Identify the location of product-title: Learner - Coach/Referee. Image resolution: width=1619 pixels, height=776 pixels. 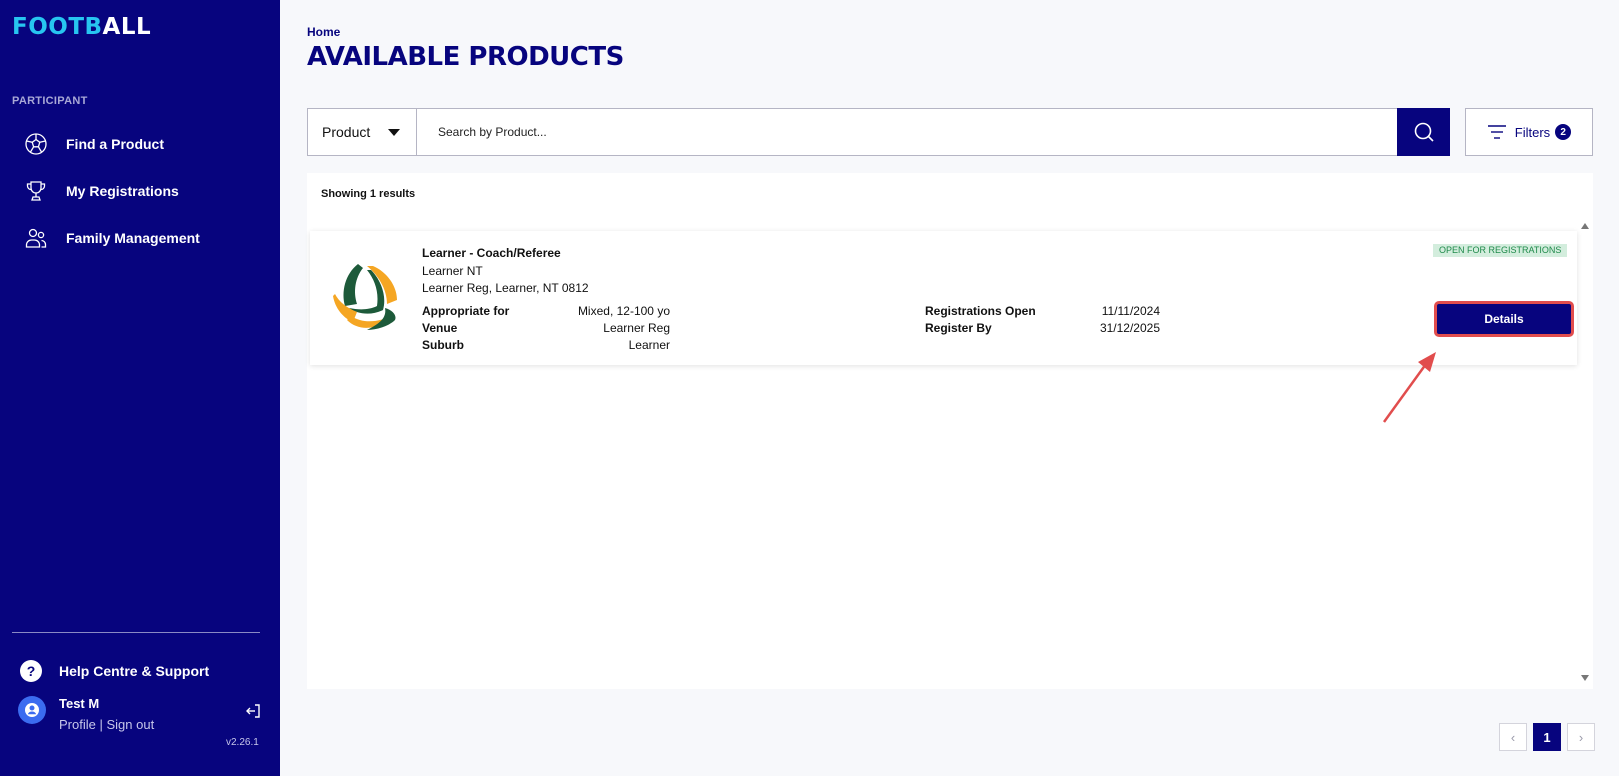
(491, 253).